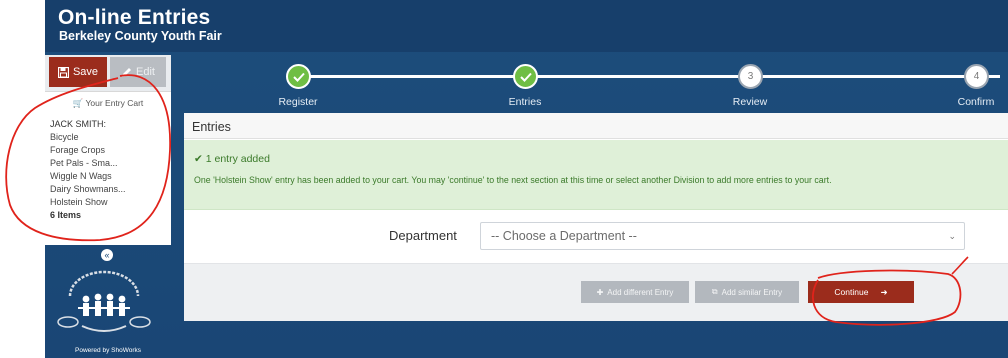 This screenshot has height=358, width=1008. What do you see at coordinates (851, 292) in the screenshot?
I see `continue-label: Continue` at bounding box center [851, 292].